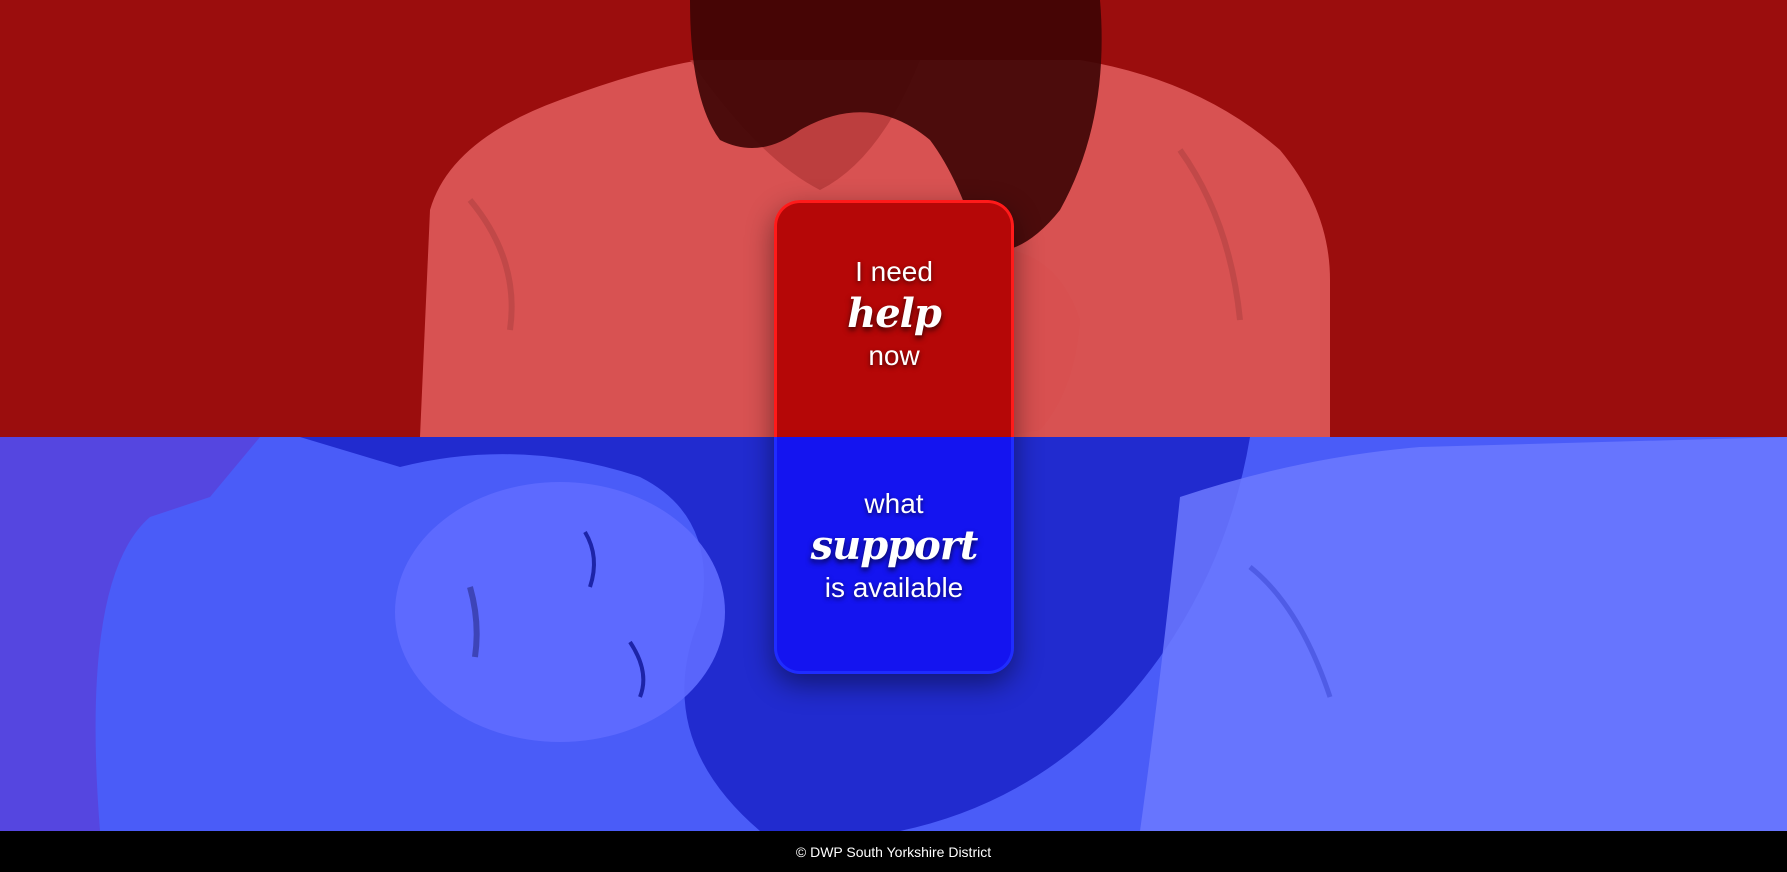  What do you see at coordinates (894, 545) in the screenshot?
I see `support-emphasis: support` at bounding box center [894, 545].